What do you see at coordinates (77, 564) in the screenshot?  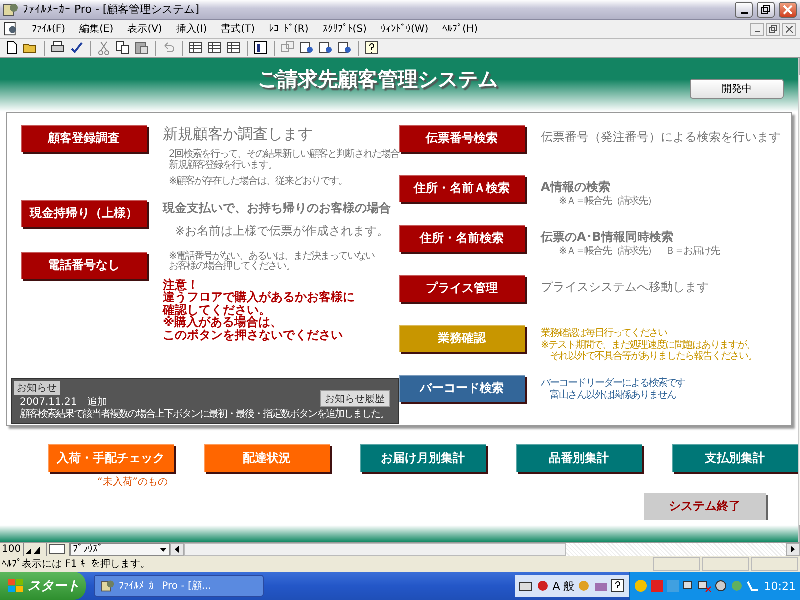 I see `status-text: ﾍﾙﾌﾟ表示には F1 ｷｰを押します。` at bounding box center [77, 564].